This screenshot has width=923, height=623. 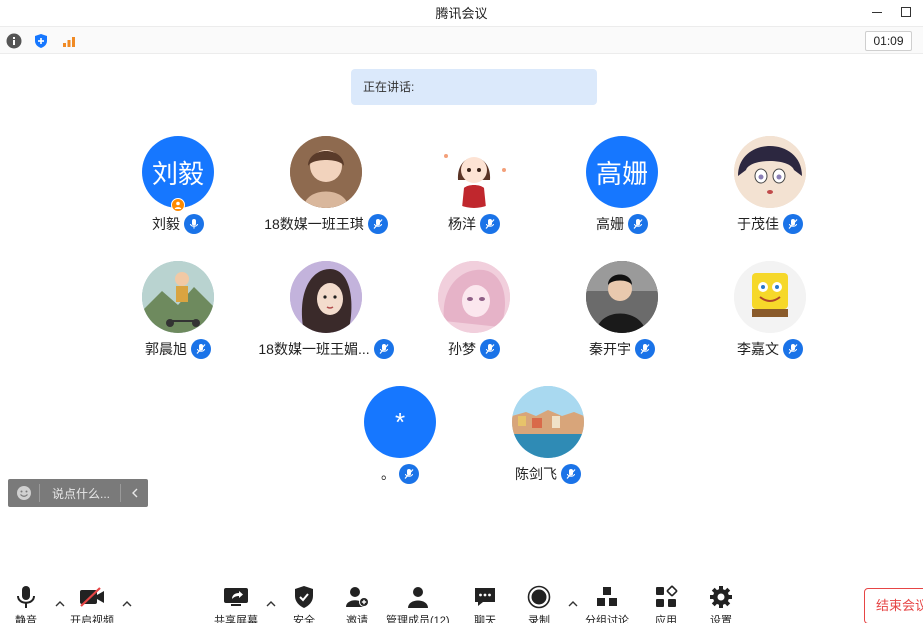 What do you see at coordinates (166, 224) in the screenshot?
I see `participant-name: 刘毅` at bounding box center [166, 224].